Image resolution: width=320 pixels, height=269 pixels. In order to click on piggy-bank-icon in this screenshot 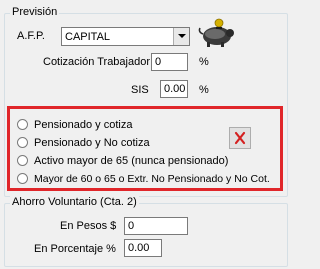, I will do `click(216, 32)`.